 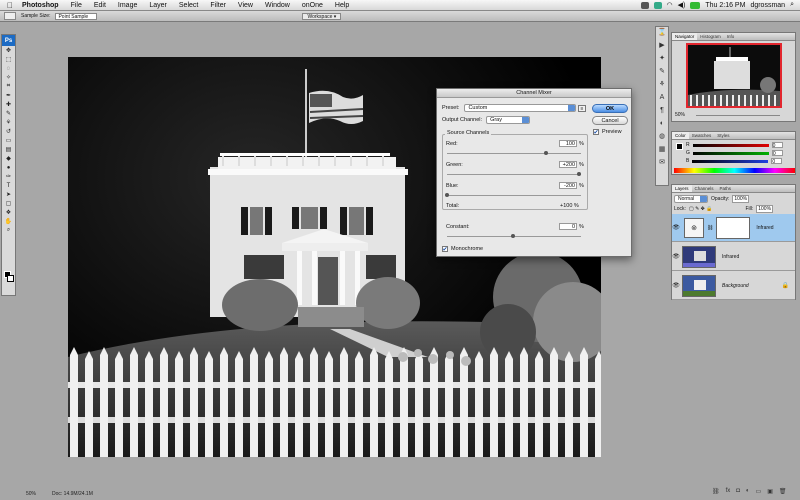 I want to click on 3d-tool-icon: ❖, so click(x=8, y=212).